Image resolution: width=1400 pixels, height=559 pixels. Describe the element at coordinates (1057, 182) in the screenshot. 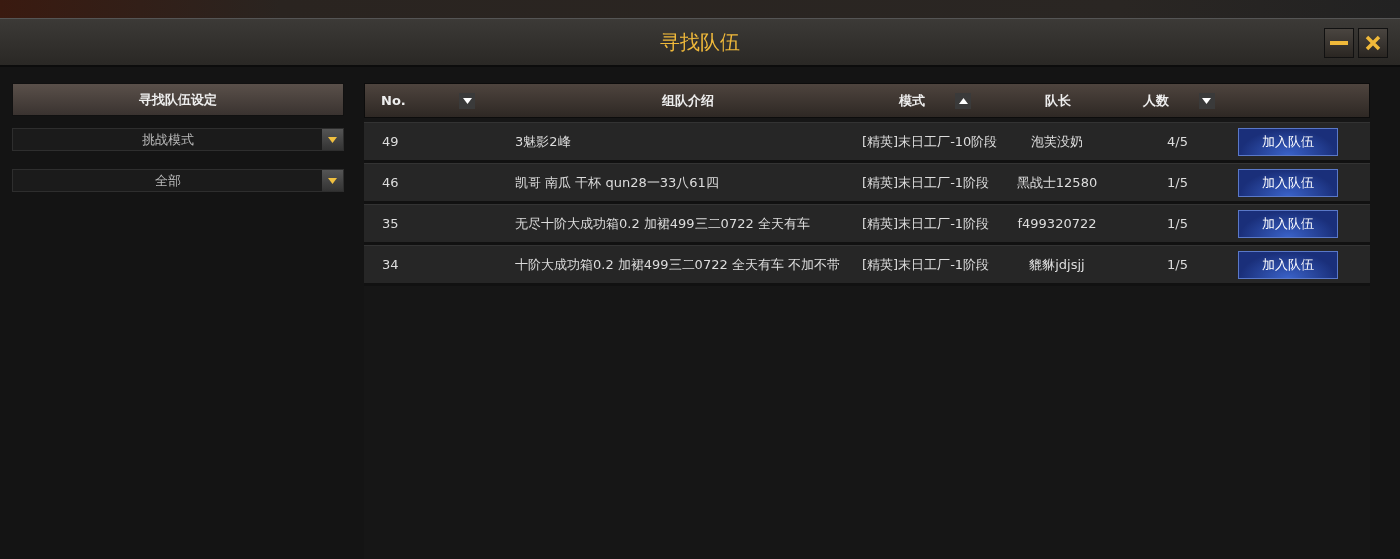

I see `table-cell-text: 黑战士12580` at that location.